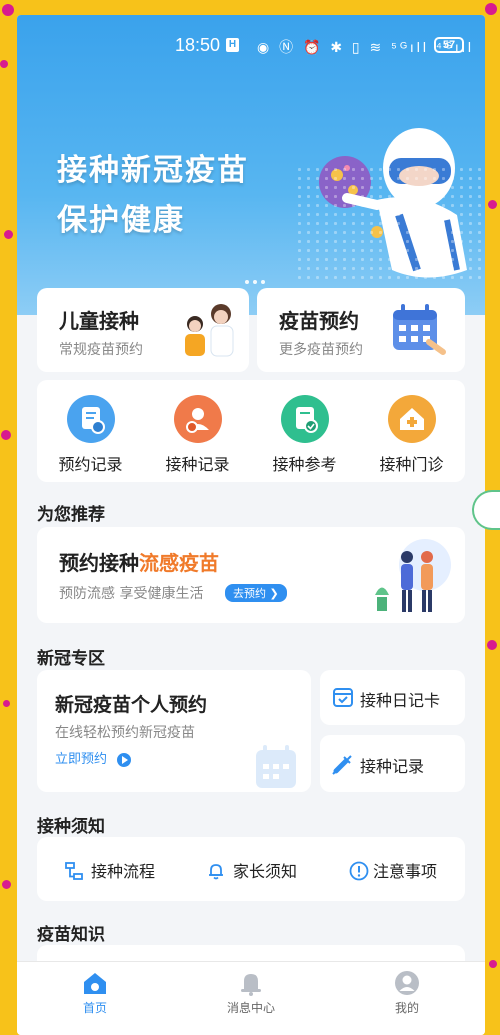 This screenshot has width=500, height=1035. Describe the element at coordinates (71, 515) in the screenshot. I see `recommend-section-title: 为您推荐` at that location.